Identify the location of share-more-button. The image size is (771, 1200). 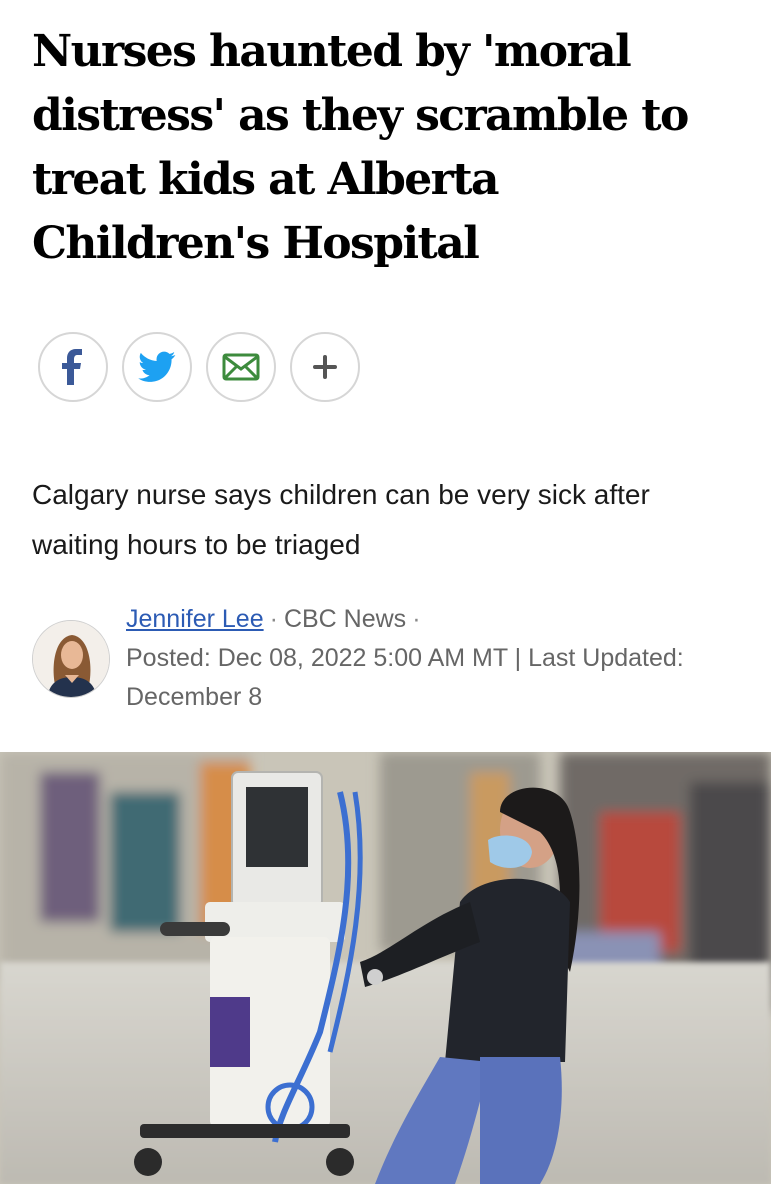
(325, 367).